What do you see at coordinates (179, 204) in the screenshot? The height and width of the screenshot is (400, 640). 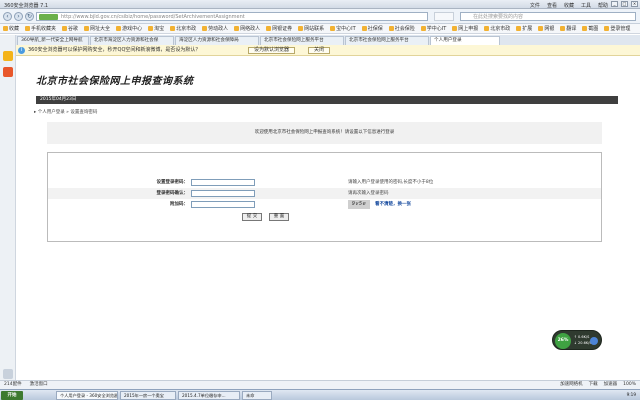 I see `captcha-label: 附加码：` at bounding box center [179, 204].